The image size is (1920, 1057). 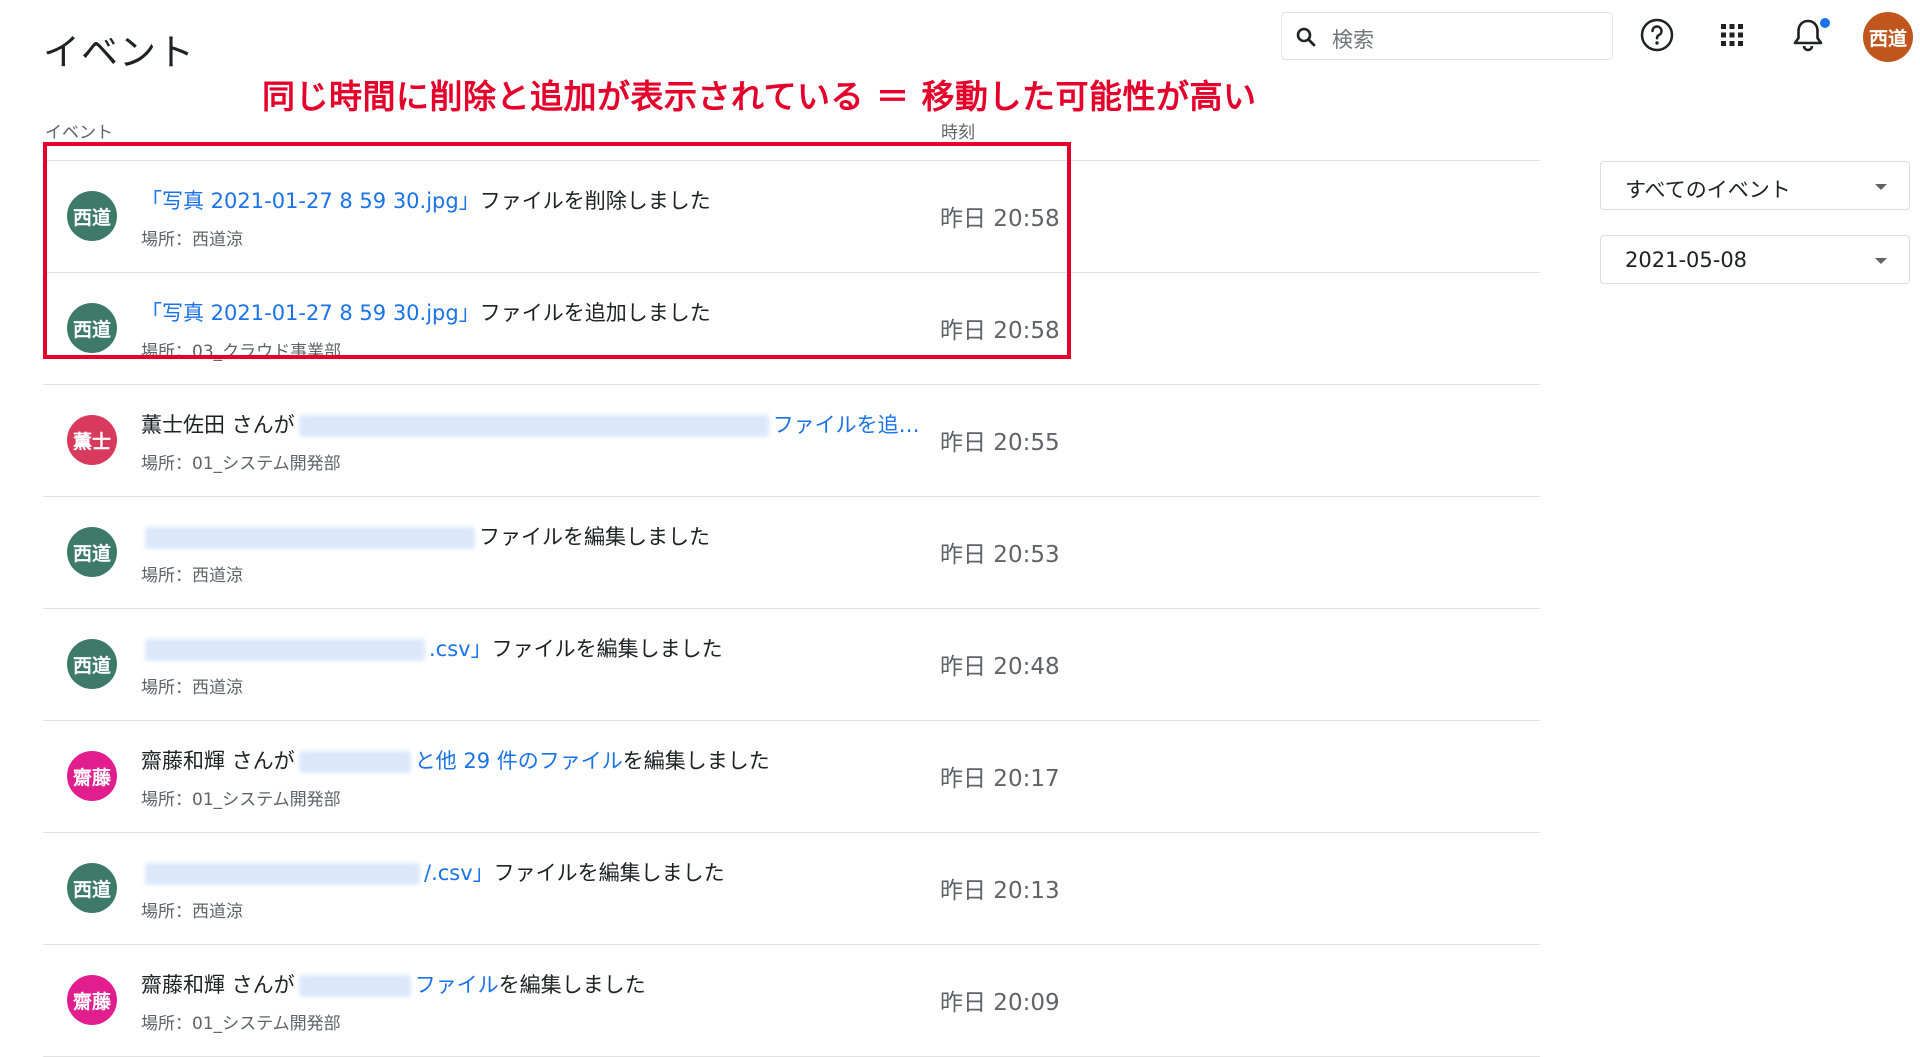 What do you see at coordinates (958, 133) in the screenshot?
I see `column-header-time: 時刻` at bounding box center [958, 133].